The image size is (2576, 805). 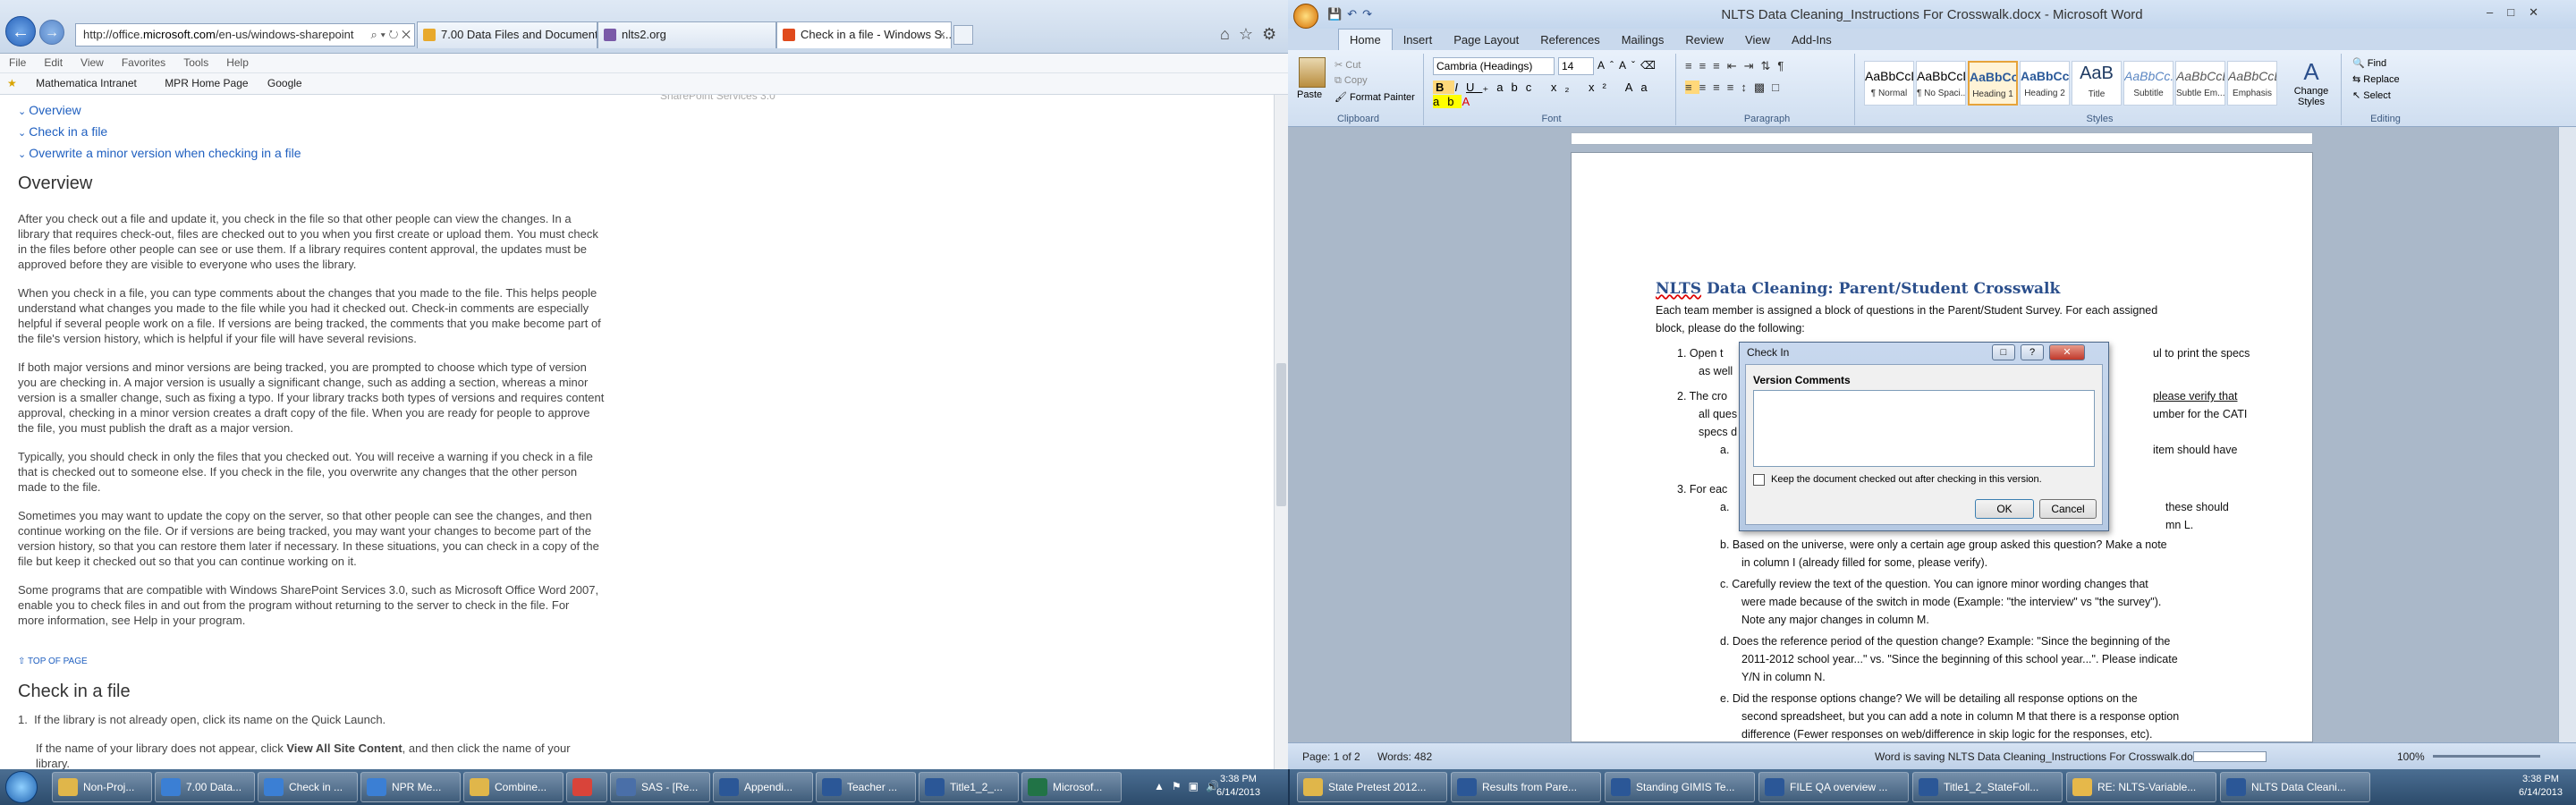 What do you see at coordinates (1418, 38) in the screenshot?
I see `tab-insert: Insert` at bounding box center [1418, 38].